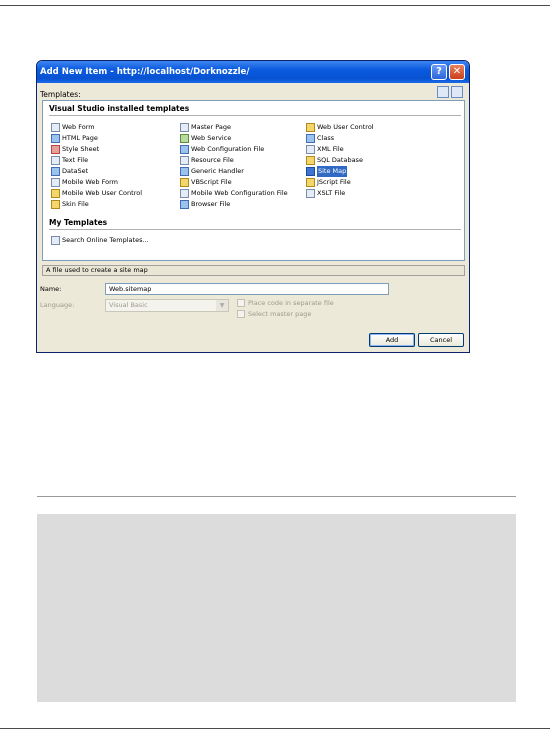  Describe the element at coordinates (328, 182) in the screenshot. I see `template-jscript-file: JScript File` at that location.